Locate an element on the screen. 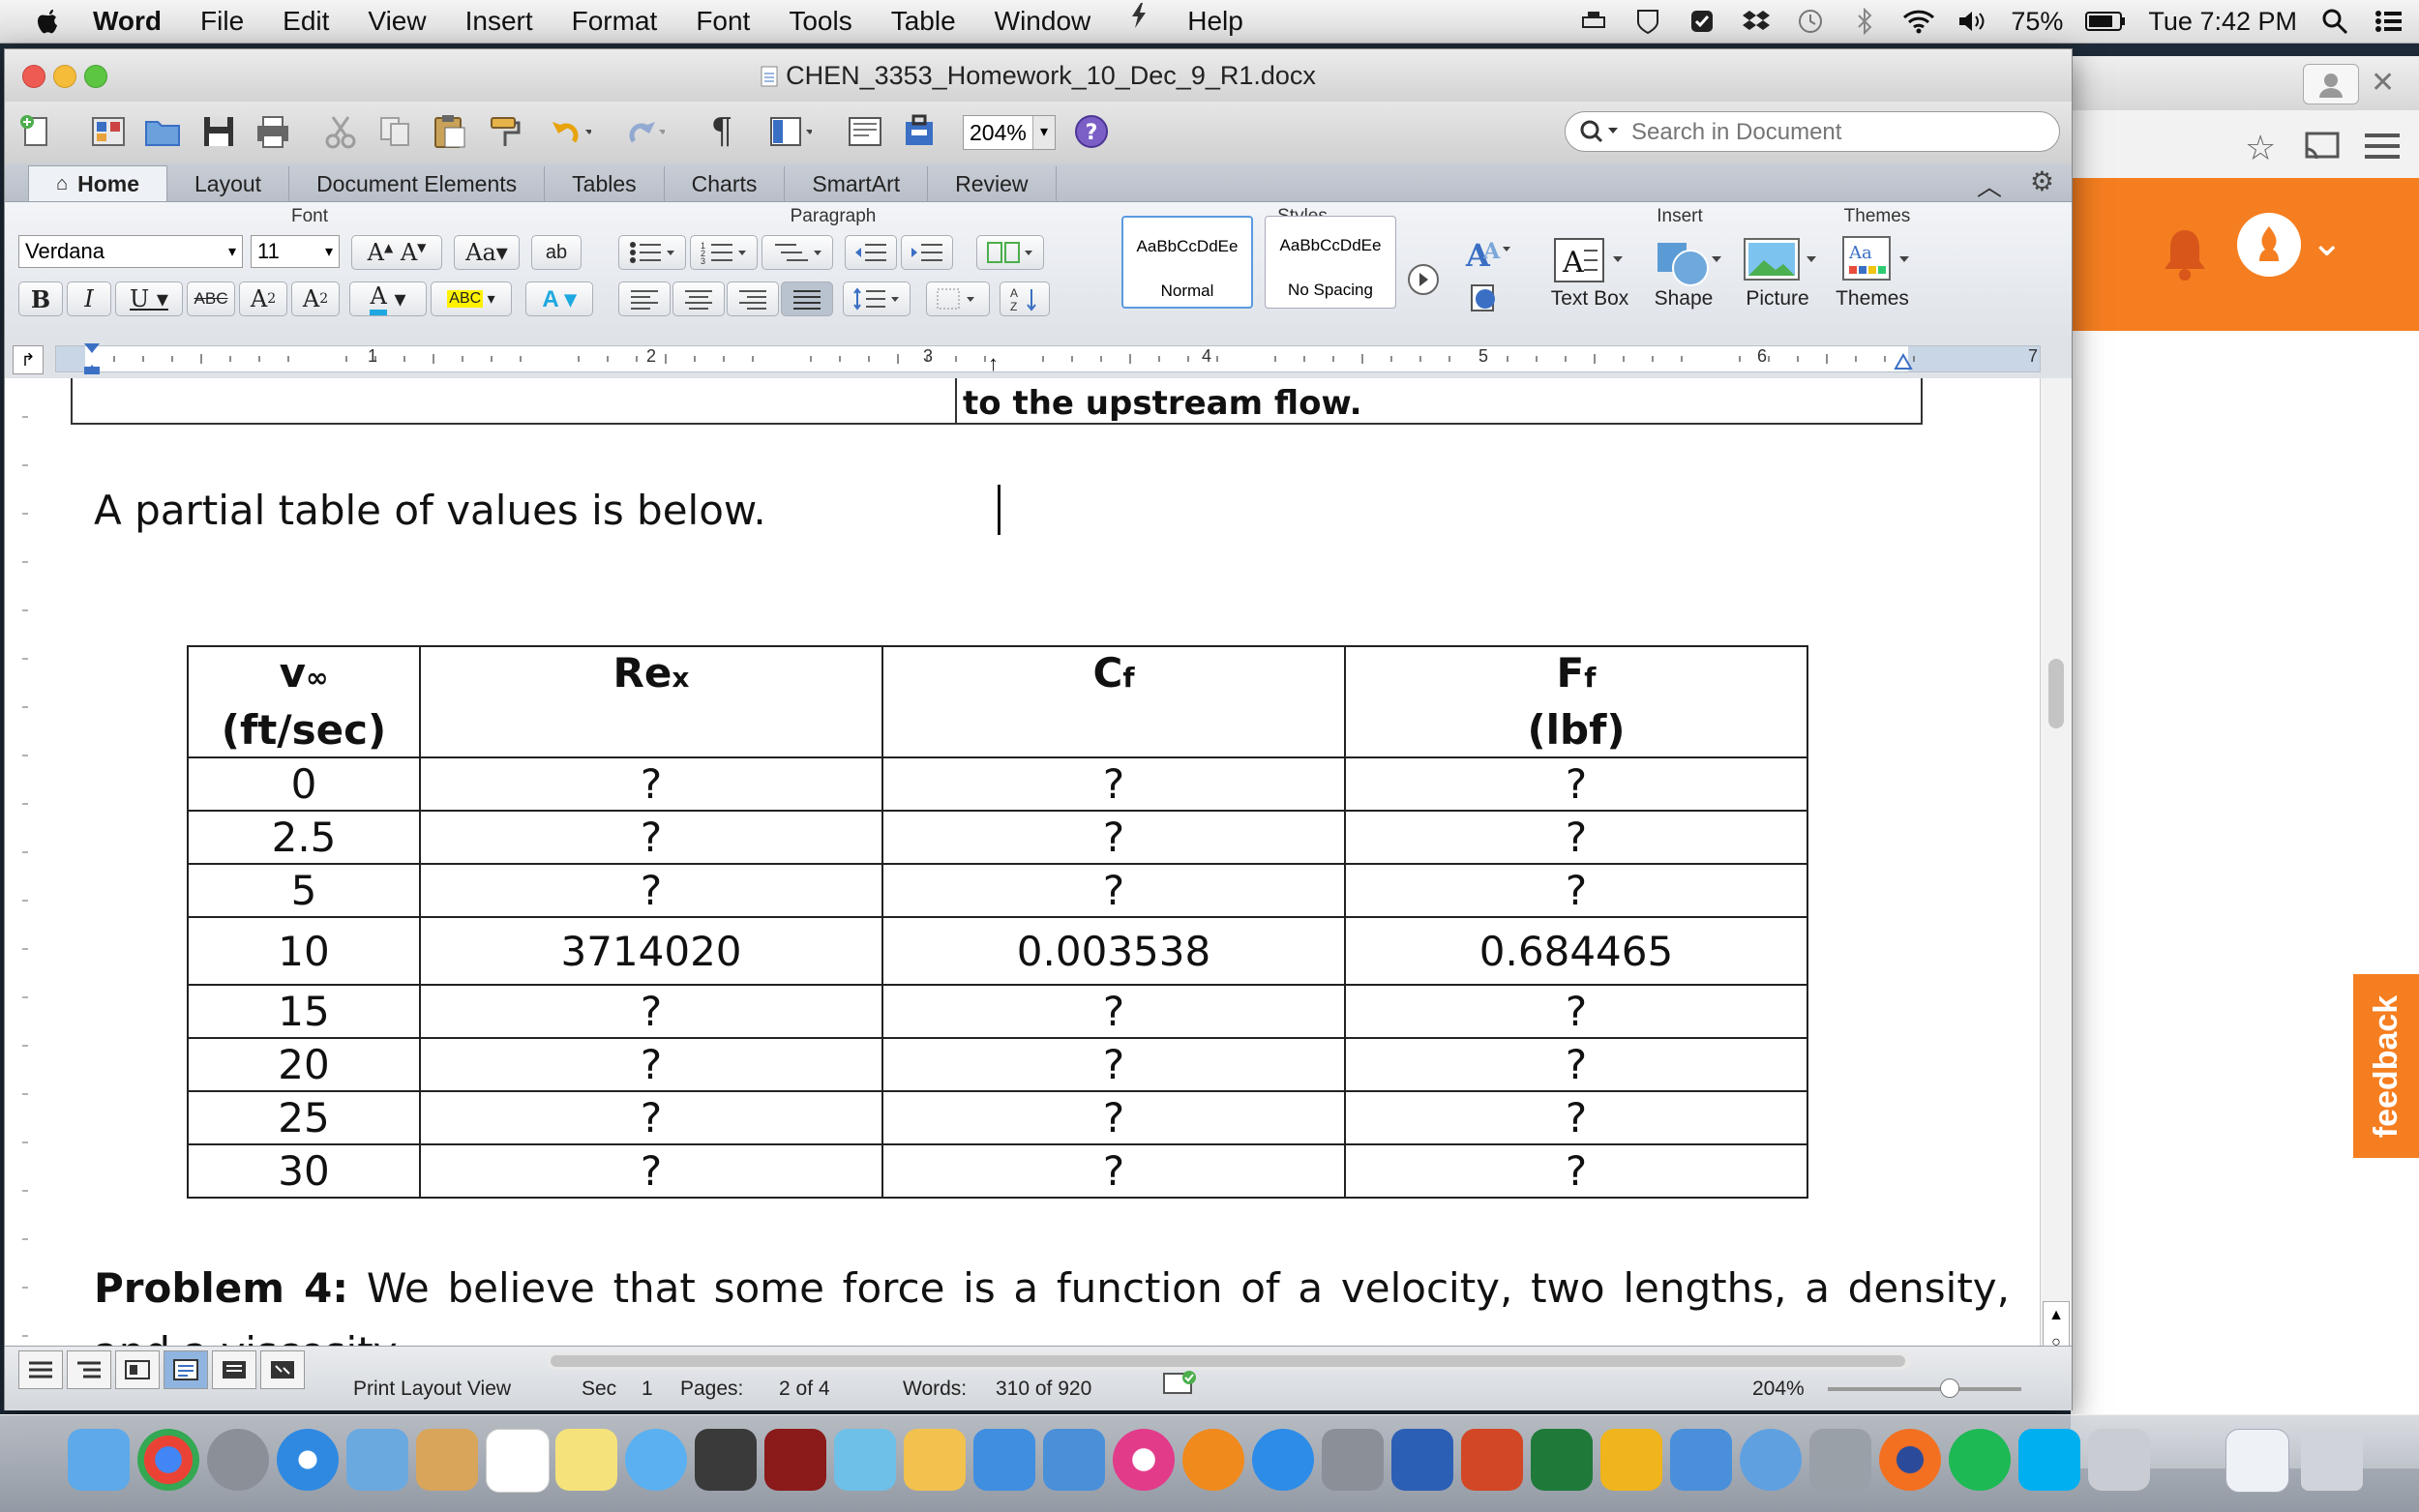 This screenshot has width=2419, height=1512. preview-dock-icon is located at coordinates (1840, 1460).